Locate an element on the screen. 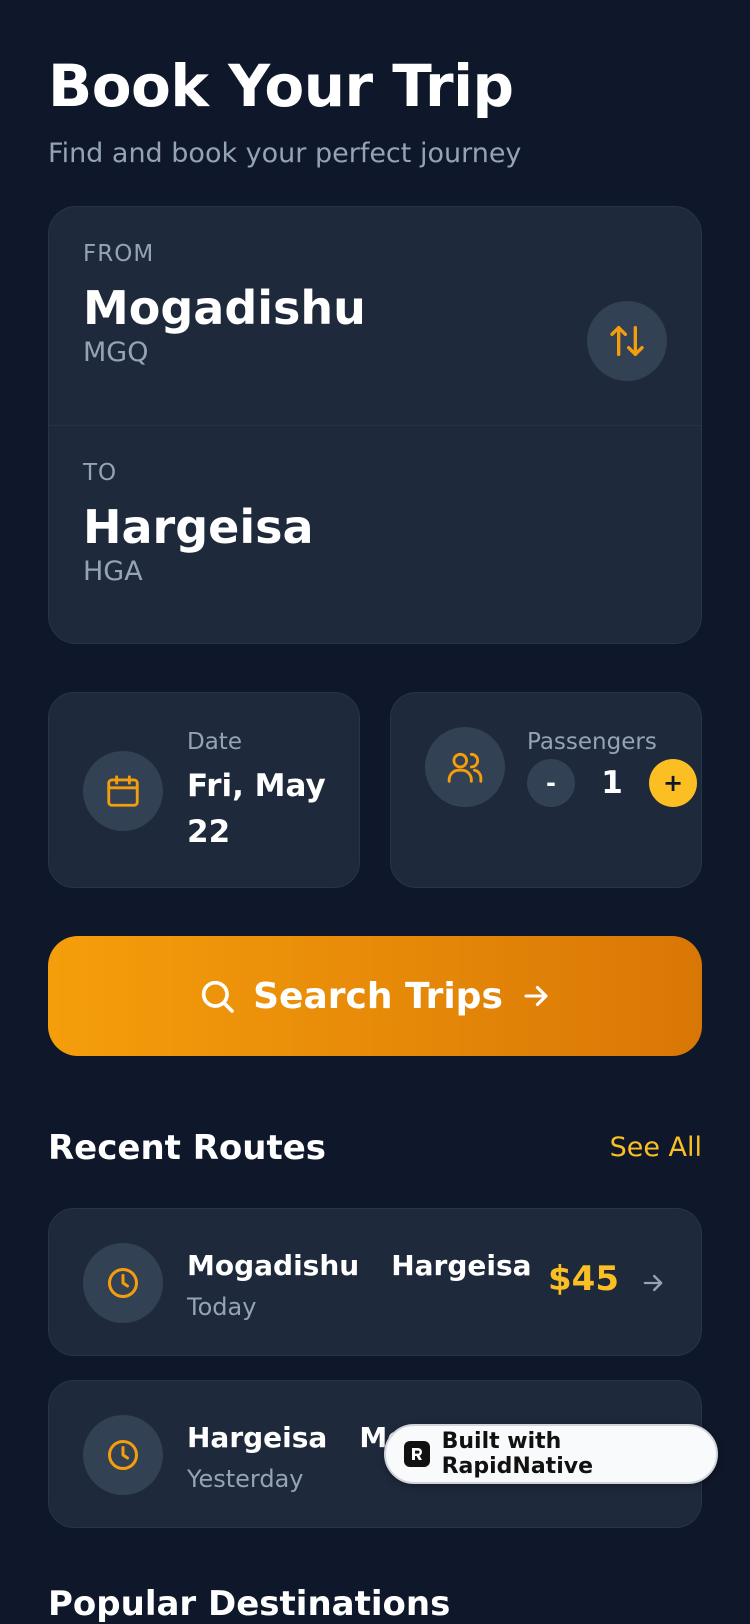  decrement-passengers-button: - is located at coordinates (551, 783).